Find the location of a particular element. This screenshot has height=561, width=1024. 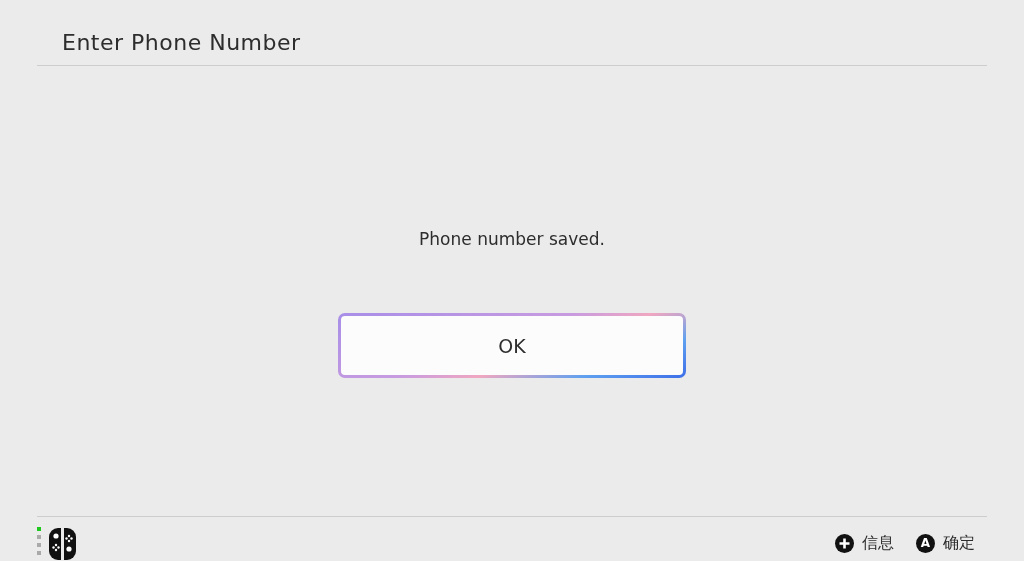

plus-icon is located at coordinates (844, 543).